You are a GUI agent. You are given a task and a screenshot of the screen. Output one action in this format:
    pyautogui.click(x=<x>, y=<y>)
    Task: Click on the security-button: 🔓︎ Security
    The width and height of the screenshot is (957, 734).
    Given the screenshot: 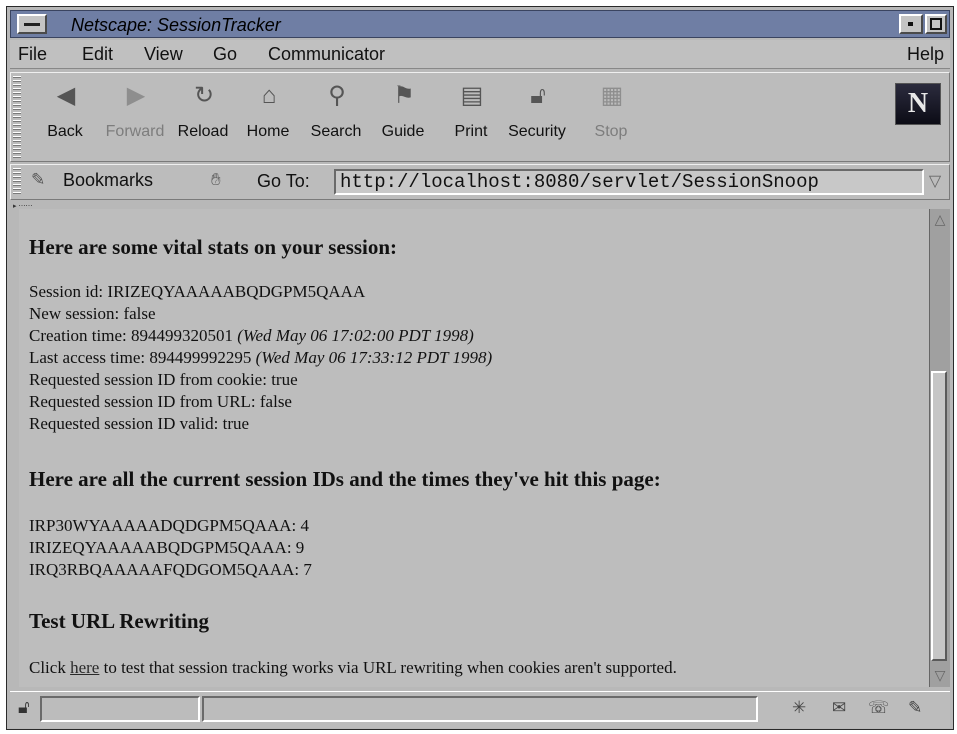 What is the action you would take?
    pyautogui.click(x=537, y=117)
    